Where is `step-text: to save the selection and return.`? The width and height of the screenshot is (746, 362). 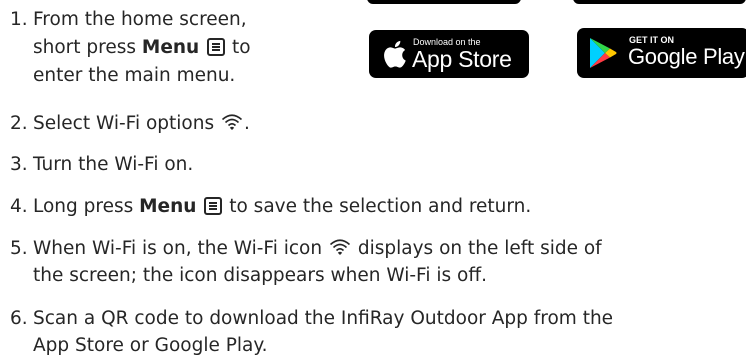 step-text: to save the selection and return. is located at coordinates (377, 206).